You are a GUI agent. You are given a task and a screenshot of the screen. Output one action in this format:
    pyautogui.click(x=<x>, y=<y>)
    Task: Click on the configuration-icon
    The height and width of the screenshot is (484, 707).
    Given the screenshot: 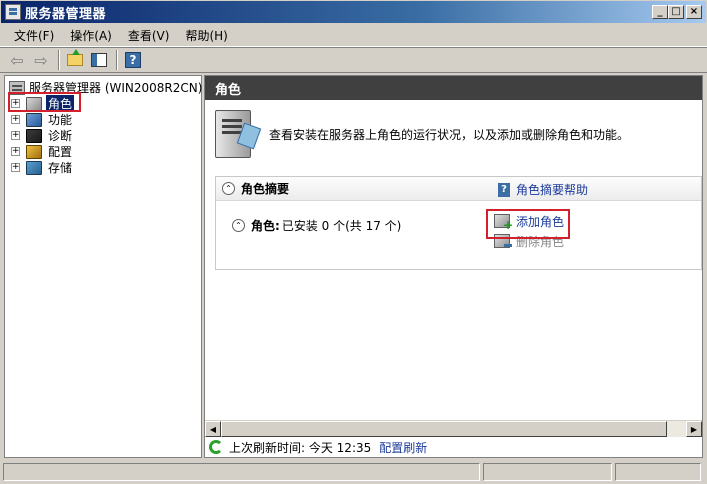 What is the action you would take?
    pyautogui.click(x=34, y=151)
    